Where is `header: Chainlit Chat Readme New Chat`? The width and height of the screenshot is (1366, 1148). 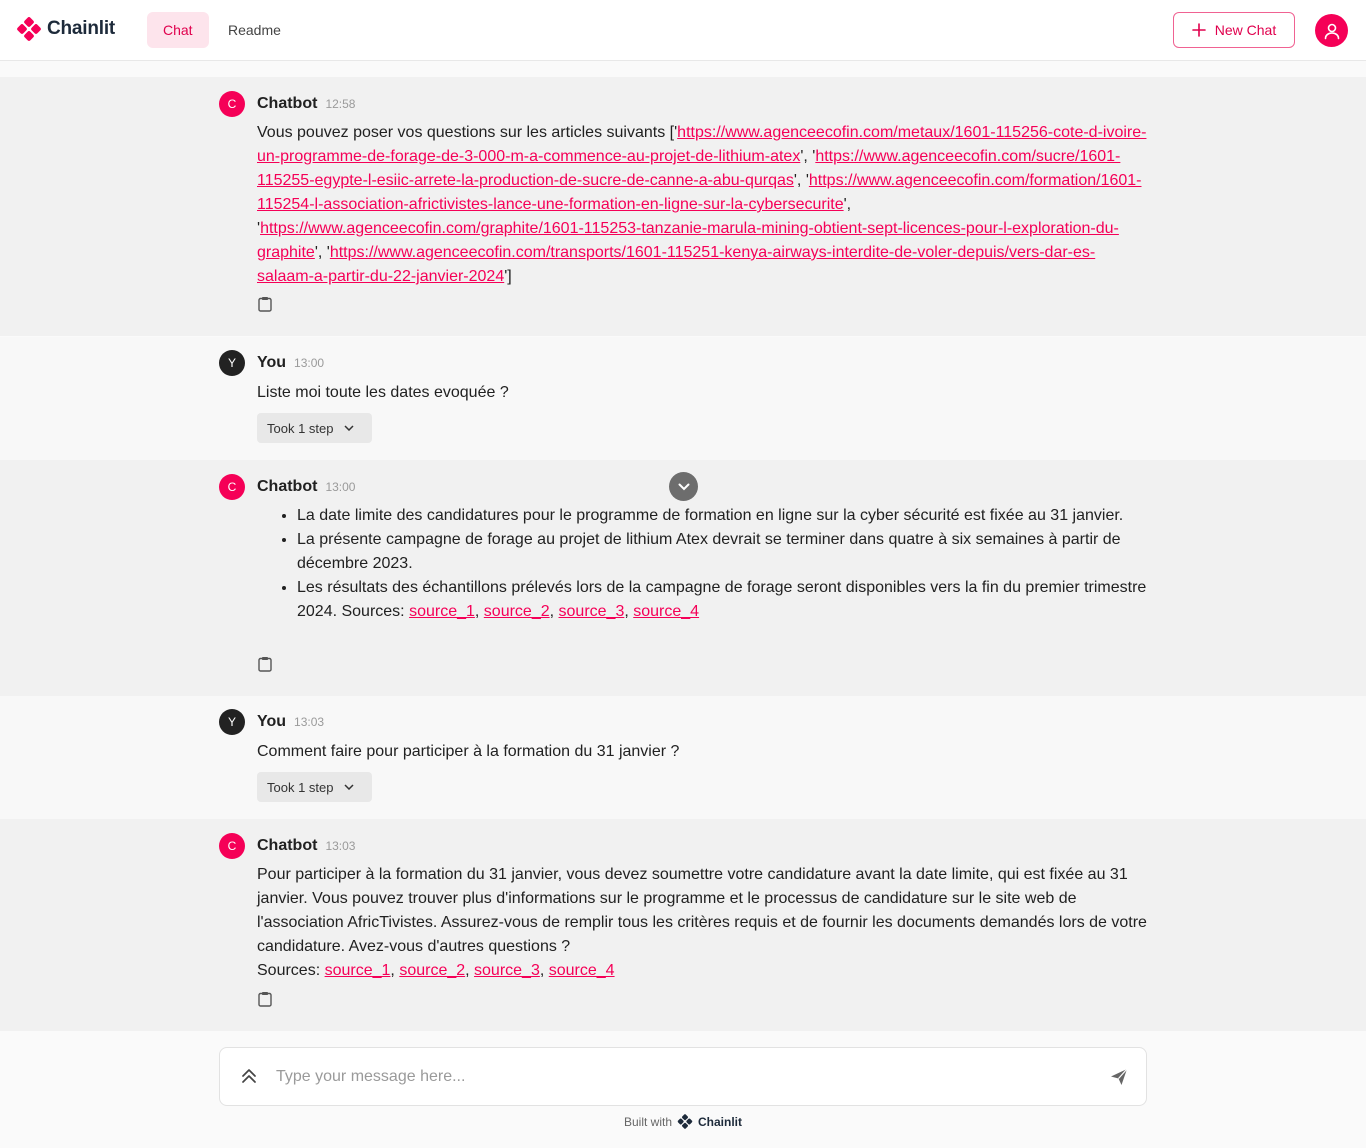
header: Chainlit Chat Readme New Chat is located at coordinates (683, 30).